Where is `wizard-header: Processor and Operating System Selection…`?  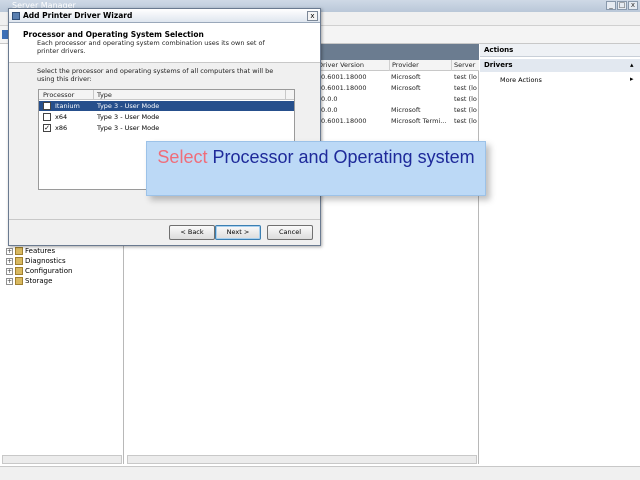 wizard-header: Processor and Operating System Selection… is located at coordinates (164, 43).